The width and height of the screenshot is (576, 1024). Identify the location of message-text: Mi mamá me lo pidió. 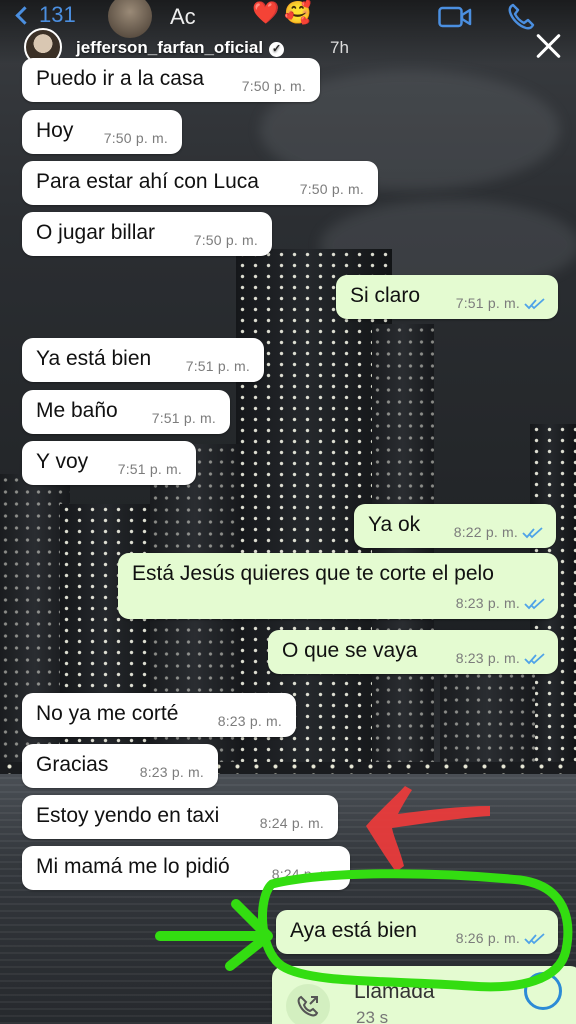
(133, 866).